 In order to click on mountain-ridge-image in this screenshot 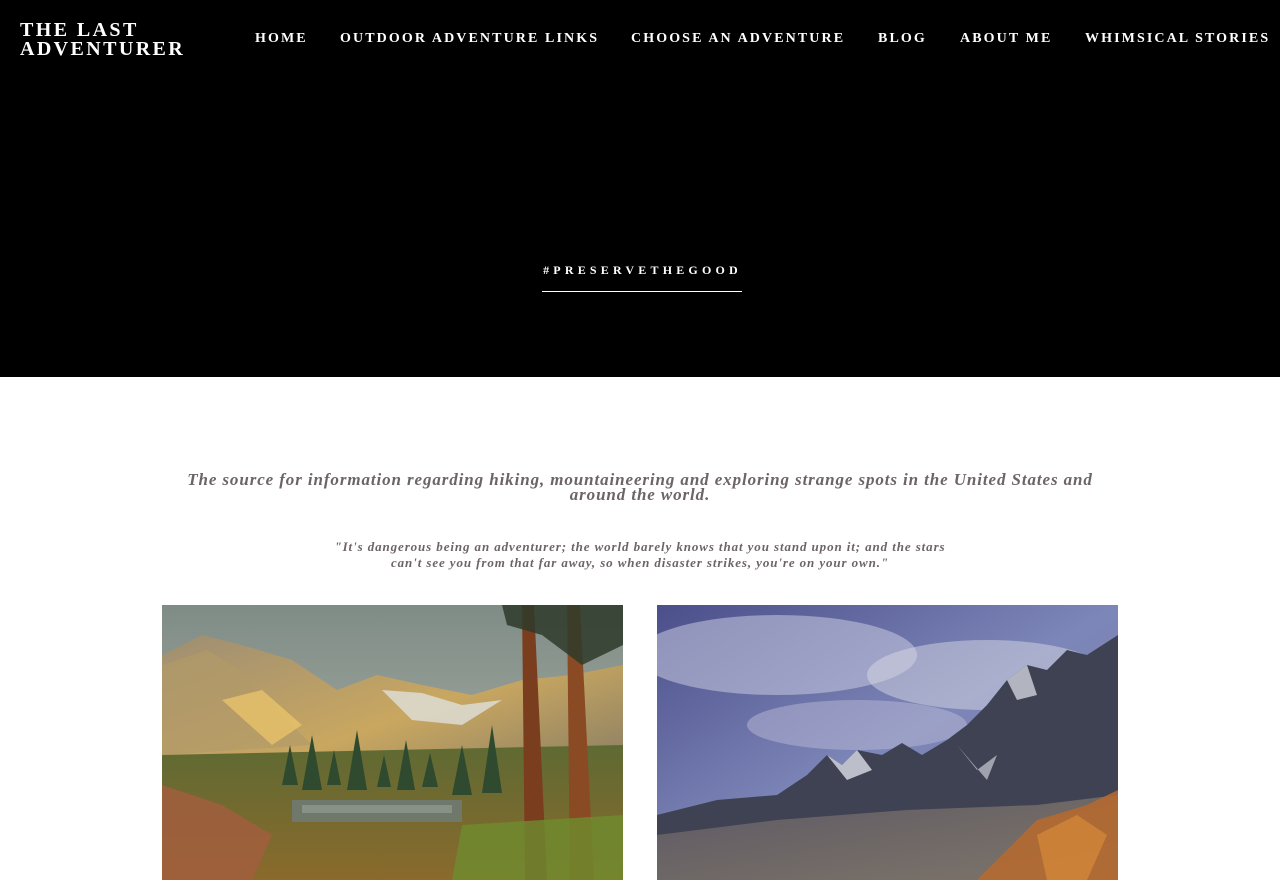, I will do `click(887, 742)`.